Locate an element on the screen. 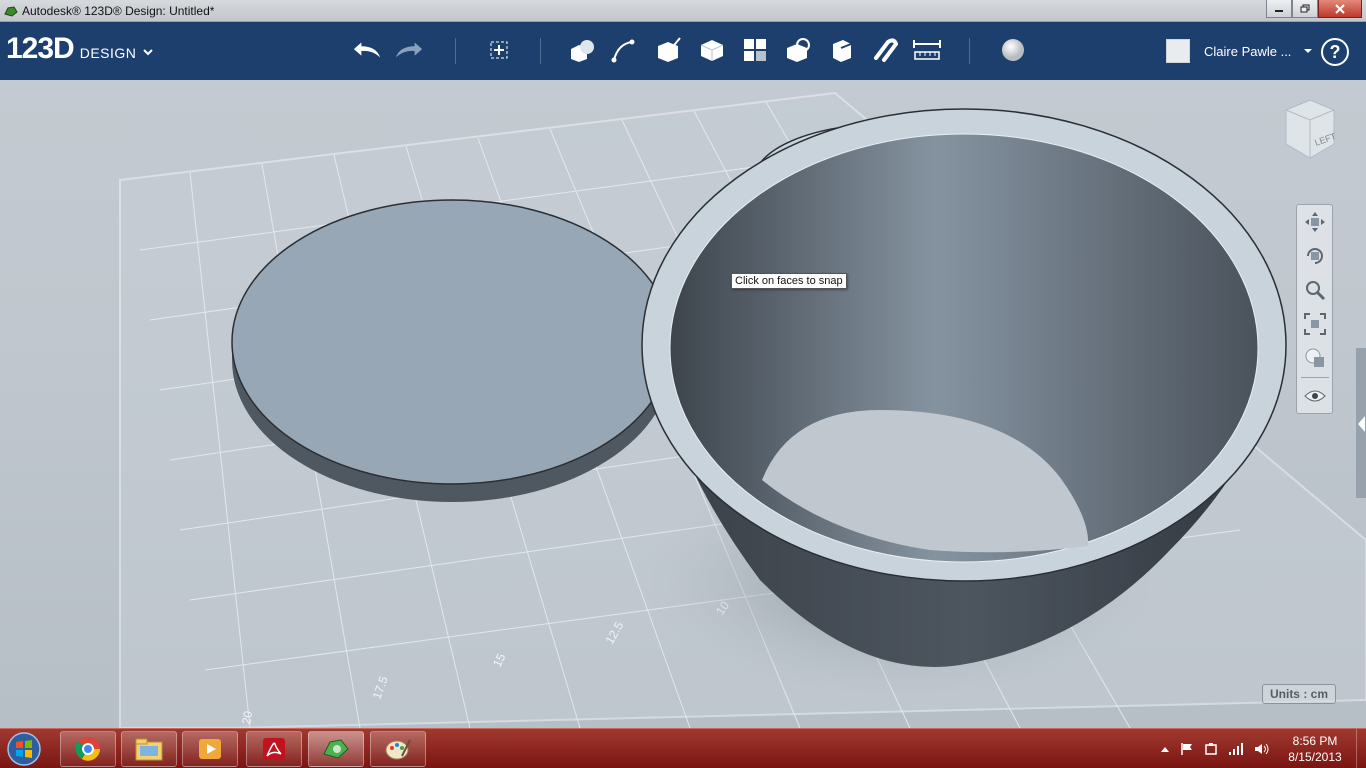 This screenshot has width=1366, height=768. app-icon is located at coordinates (11, 11).